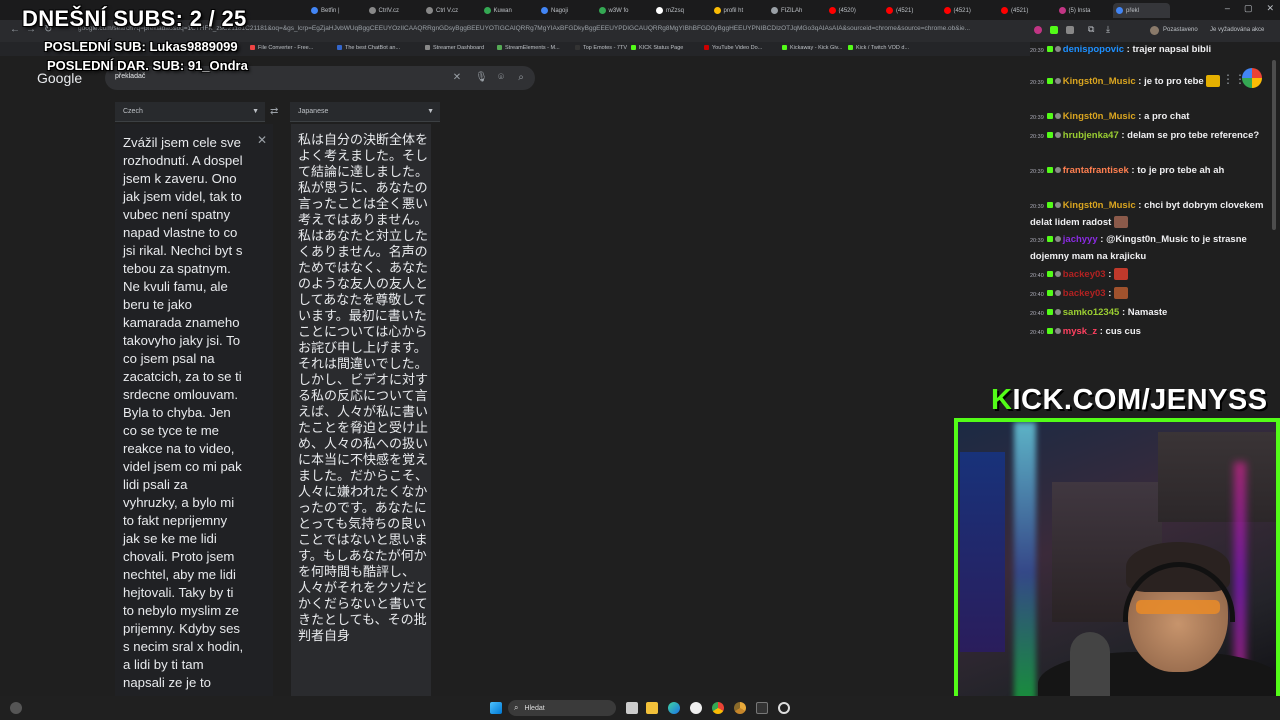 This screenshot has height=720, width=1280. Describe the element at coordinates (762, 708) in the screenshot. I see `terminal-icon` at that location.